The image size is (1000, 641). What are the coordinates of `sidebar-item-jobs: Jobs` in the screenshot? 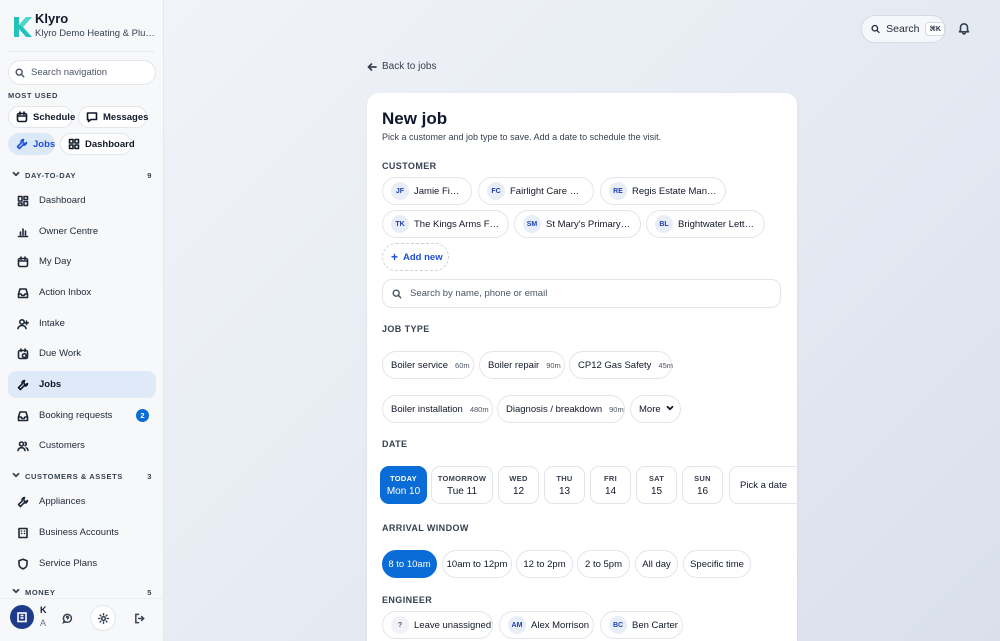 It's located at (82, 384).